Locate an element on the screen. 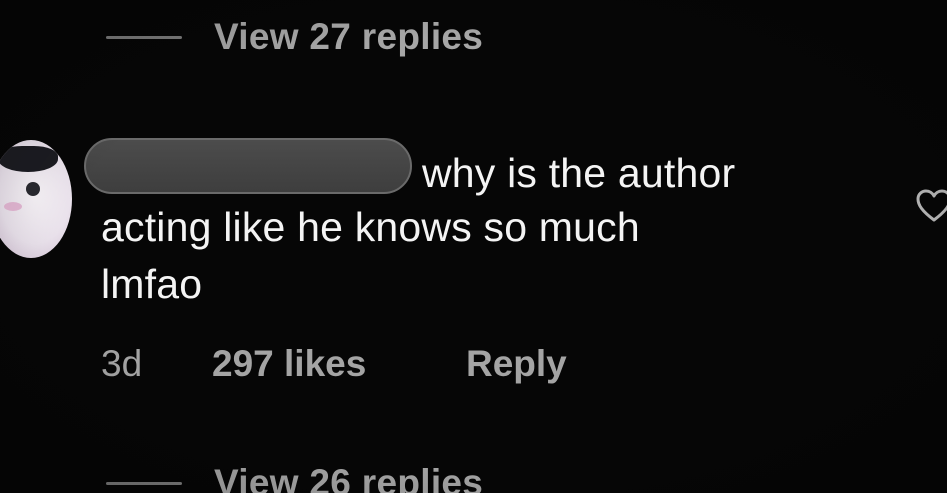 This screenshot has width=947, height=493. avatar-blush is located at coordinates (13, 206).